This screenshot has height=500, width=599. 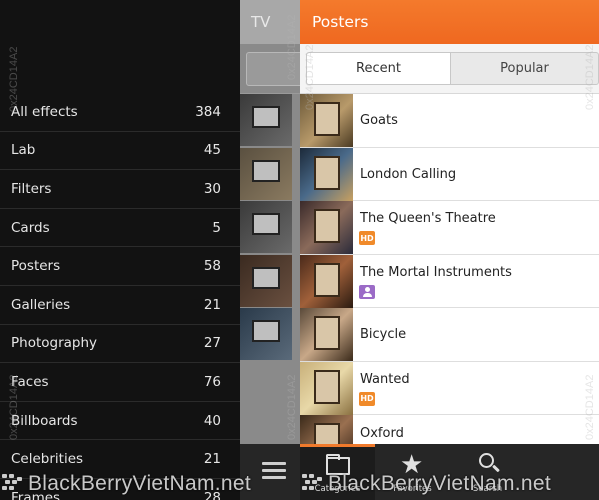 What do you see at coordinates (449, 121) in the screenshot?
I see `list-item: Goats` at bounding box center [449, 121].